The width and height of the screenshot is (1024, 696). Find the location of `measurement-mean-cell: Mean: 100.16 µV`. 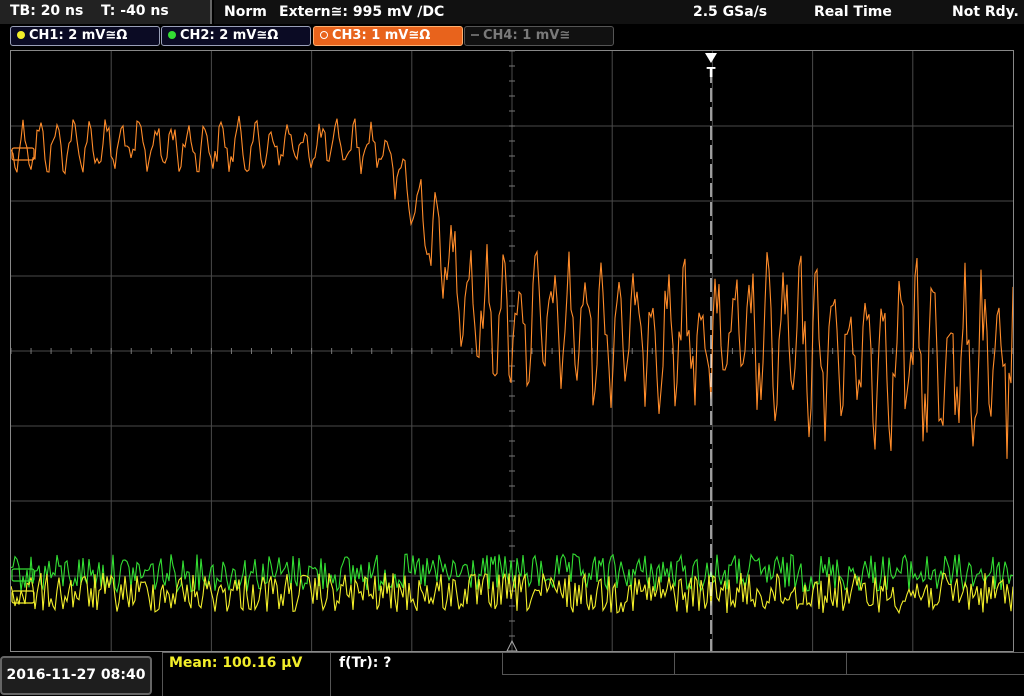

measurement-mean-cell: Mean: 100.16 µV is located at coordinates (246, 674).